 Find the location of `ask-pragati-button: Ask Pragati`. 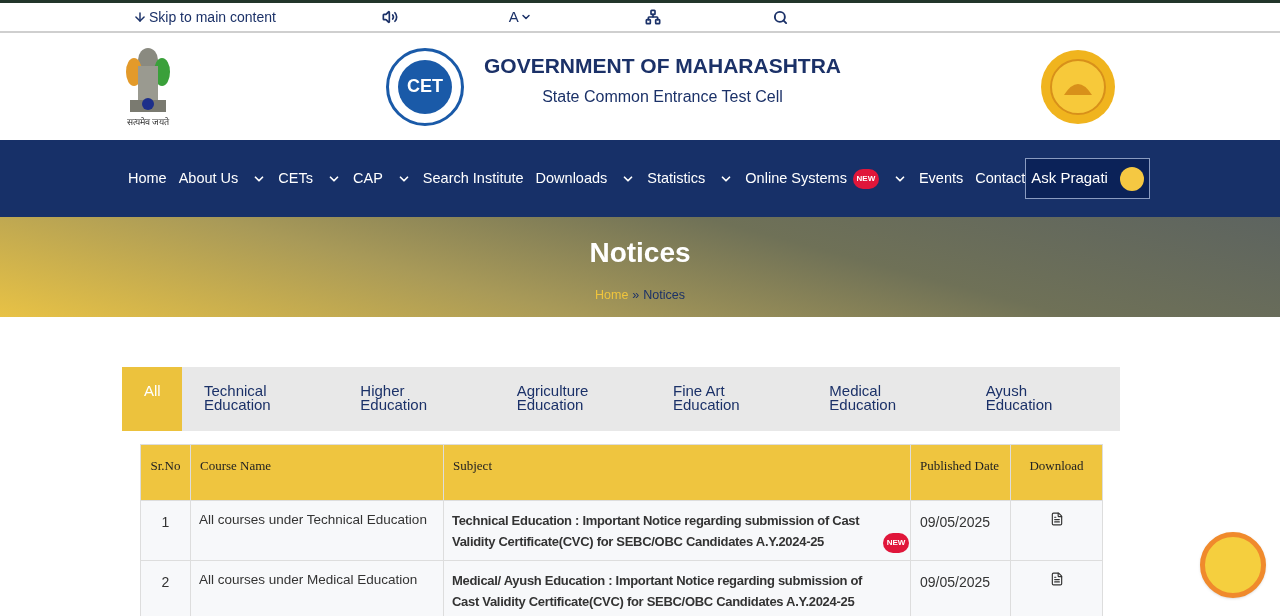

ask-pragati-button: Ask Pragati is located at coordinates (1087, 178).